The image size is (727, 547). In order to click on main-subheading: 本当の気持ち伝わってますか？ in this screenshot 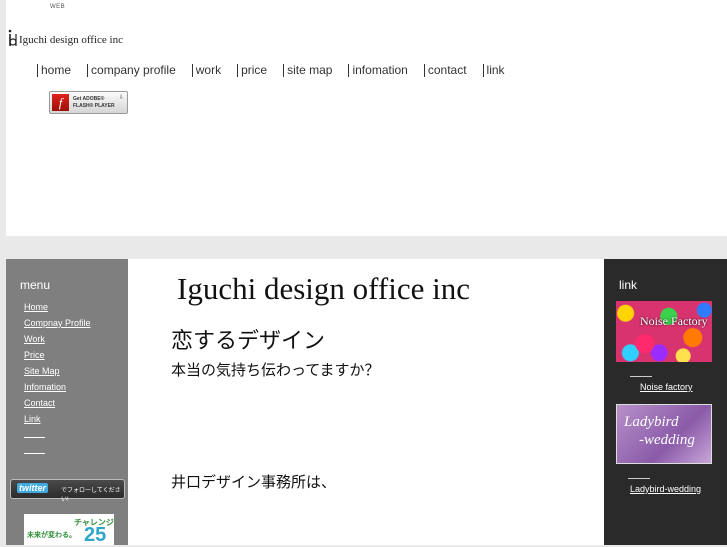, I will do `click(275, 370)`.